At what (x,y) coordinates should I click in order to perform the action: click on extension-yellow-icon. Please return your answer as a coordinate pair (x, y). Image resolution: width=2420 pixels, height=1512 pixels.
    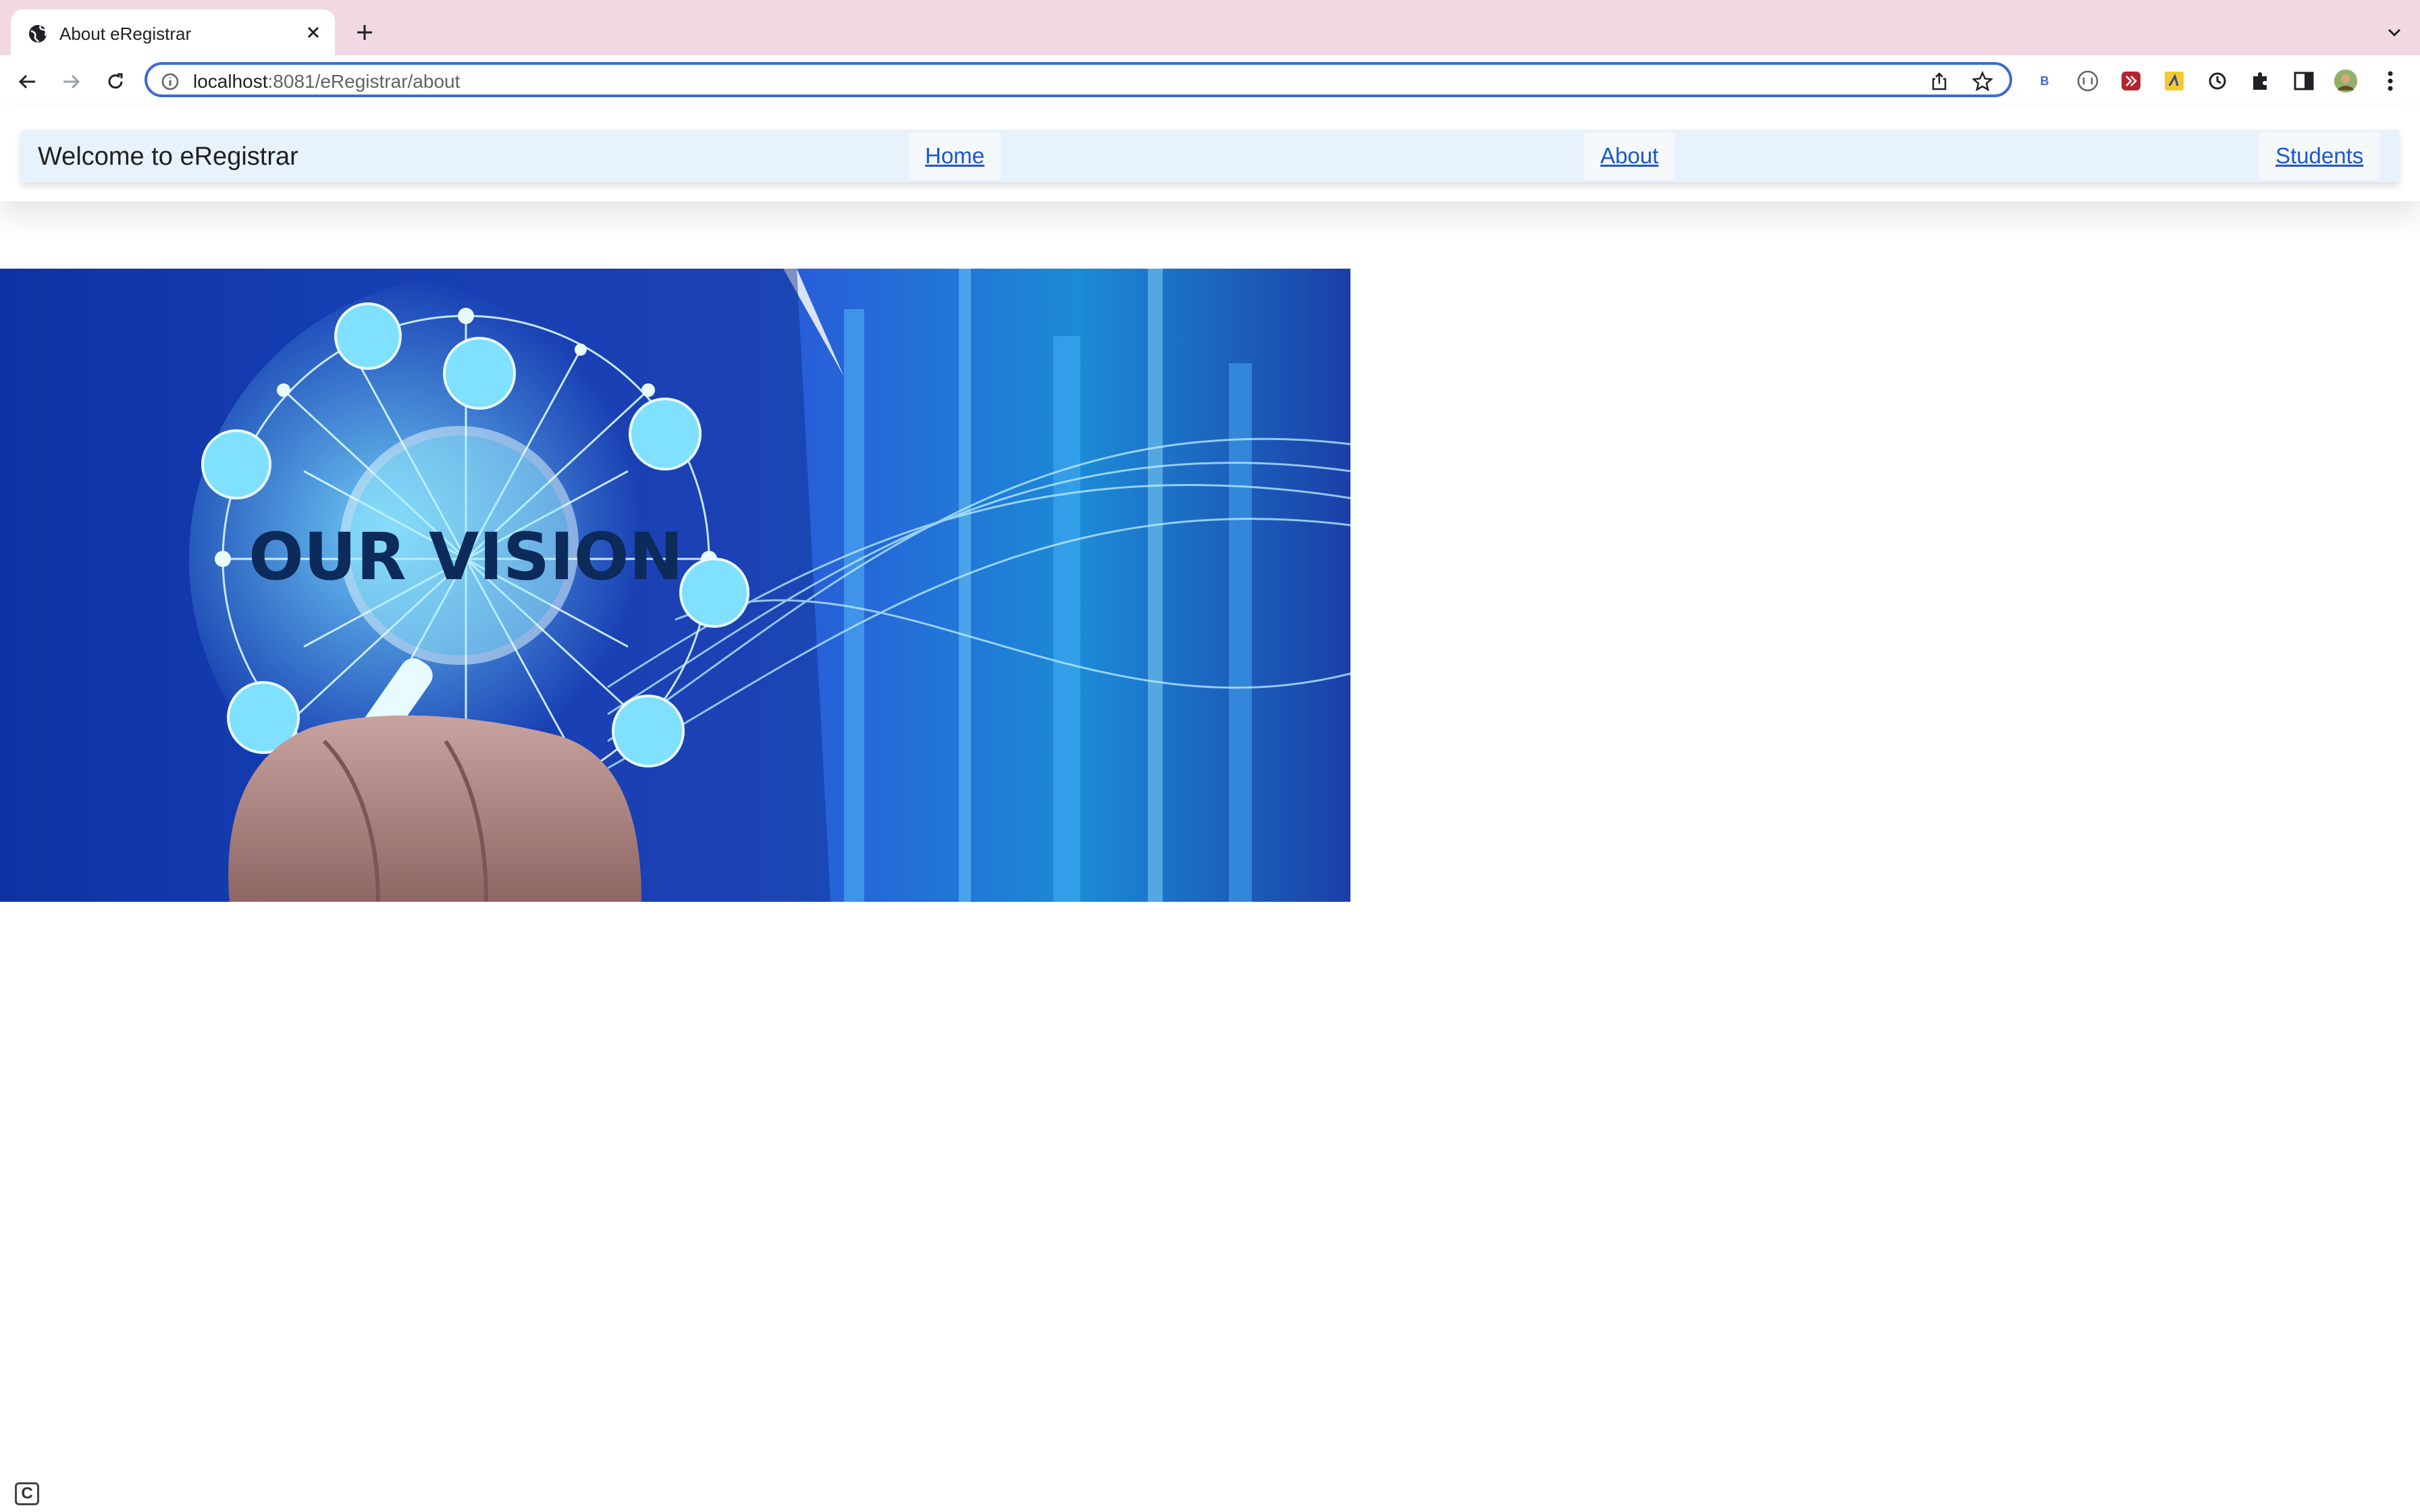
    Looking at the image, I should click on (2174, 81).